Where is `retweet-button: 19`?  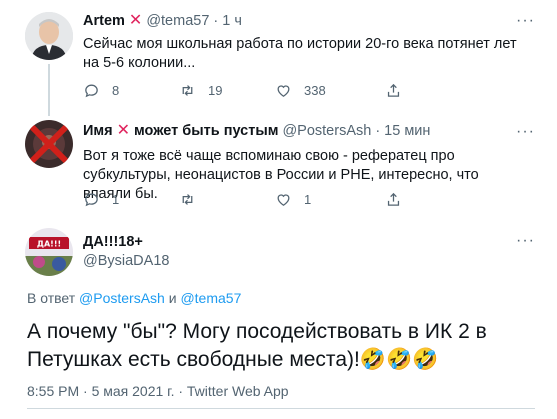
retweet-button: 19 is located at coordinates (227, 90).